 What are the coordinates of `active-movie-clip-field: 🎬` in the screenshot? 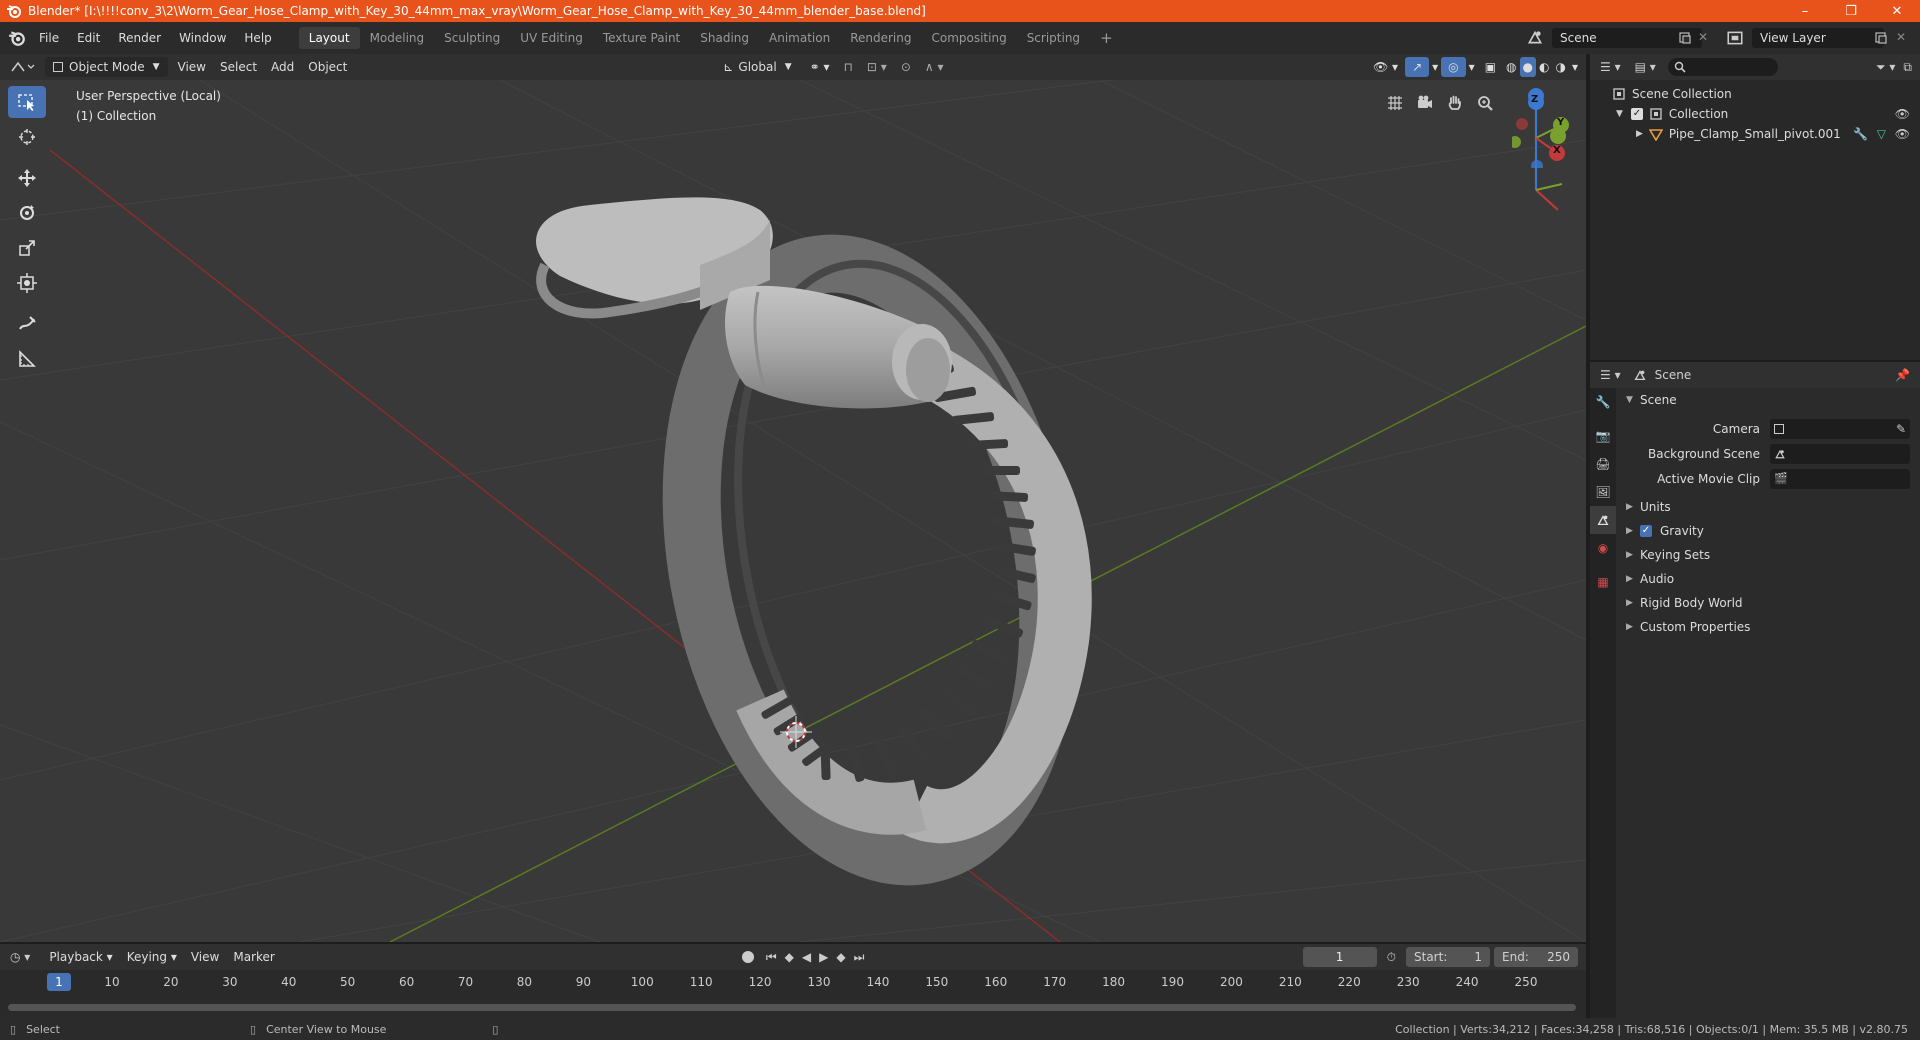 It's located at (1840, 478).